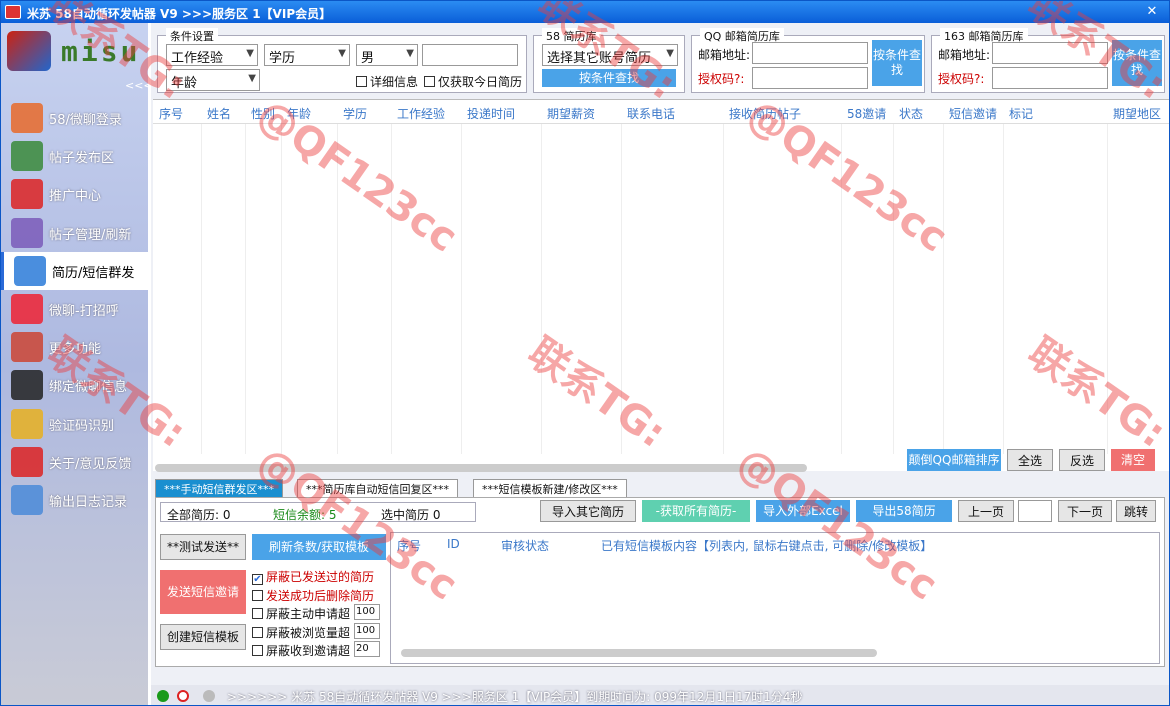 The height and width of the screenshot is (706, 1170). Describe the element at coordinates (775, 598) in the screenshot. I see `template-list: 序号 ID 审核状态 已有短信模板内容【列表内, 鼠标右键点击, 可删除/修改模板】` at that location.